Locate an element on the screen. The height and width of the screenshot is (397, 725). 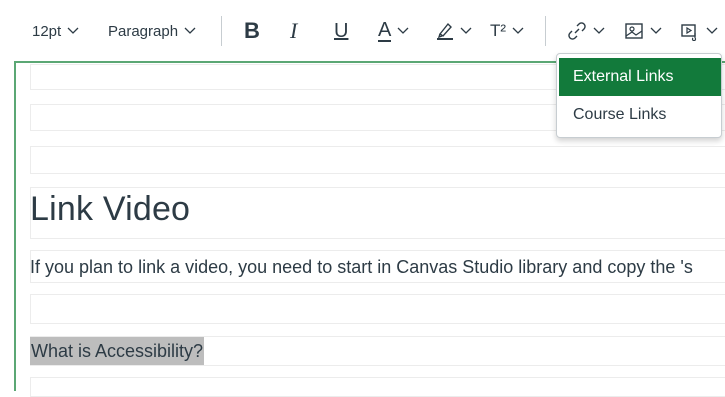
superscript-icon: T² is located at coordinates (498, 30).